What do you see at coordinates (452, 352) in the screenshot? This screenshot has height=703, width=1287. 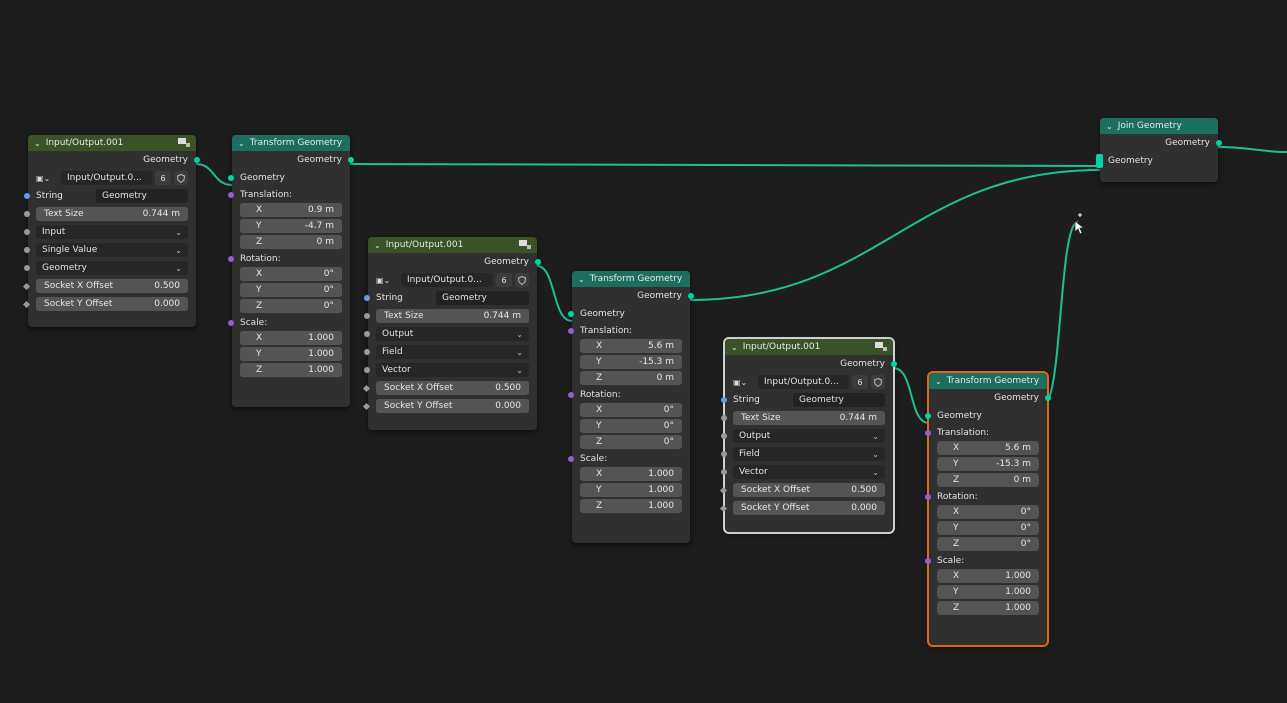 I see `shape-dropdown: Field ⌄` at bounding box center [452, 352].